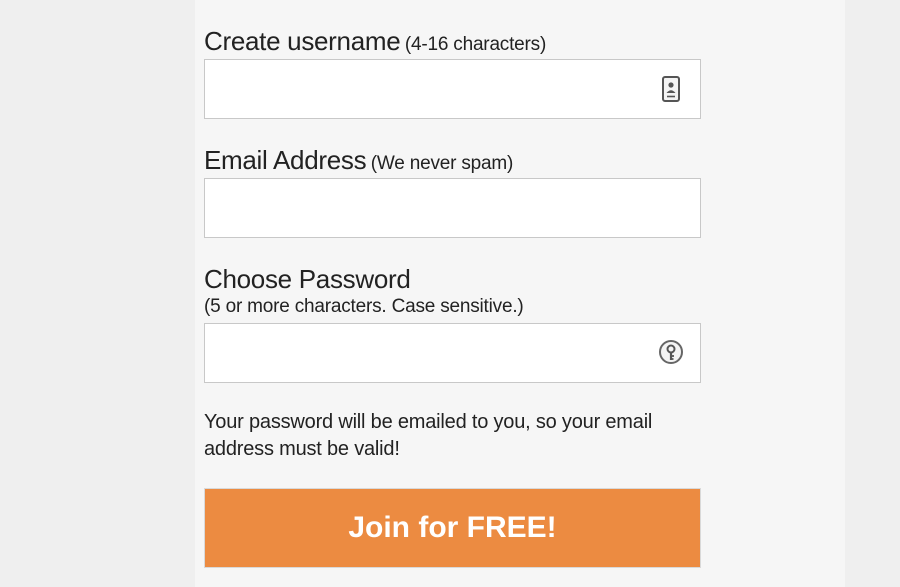 The image size is (900, 587). I want to click on email-label-text: Email Address, so click(285, 160).